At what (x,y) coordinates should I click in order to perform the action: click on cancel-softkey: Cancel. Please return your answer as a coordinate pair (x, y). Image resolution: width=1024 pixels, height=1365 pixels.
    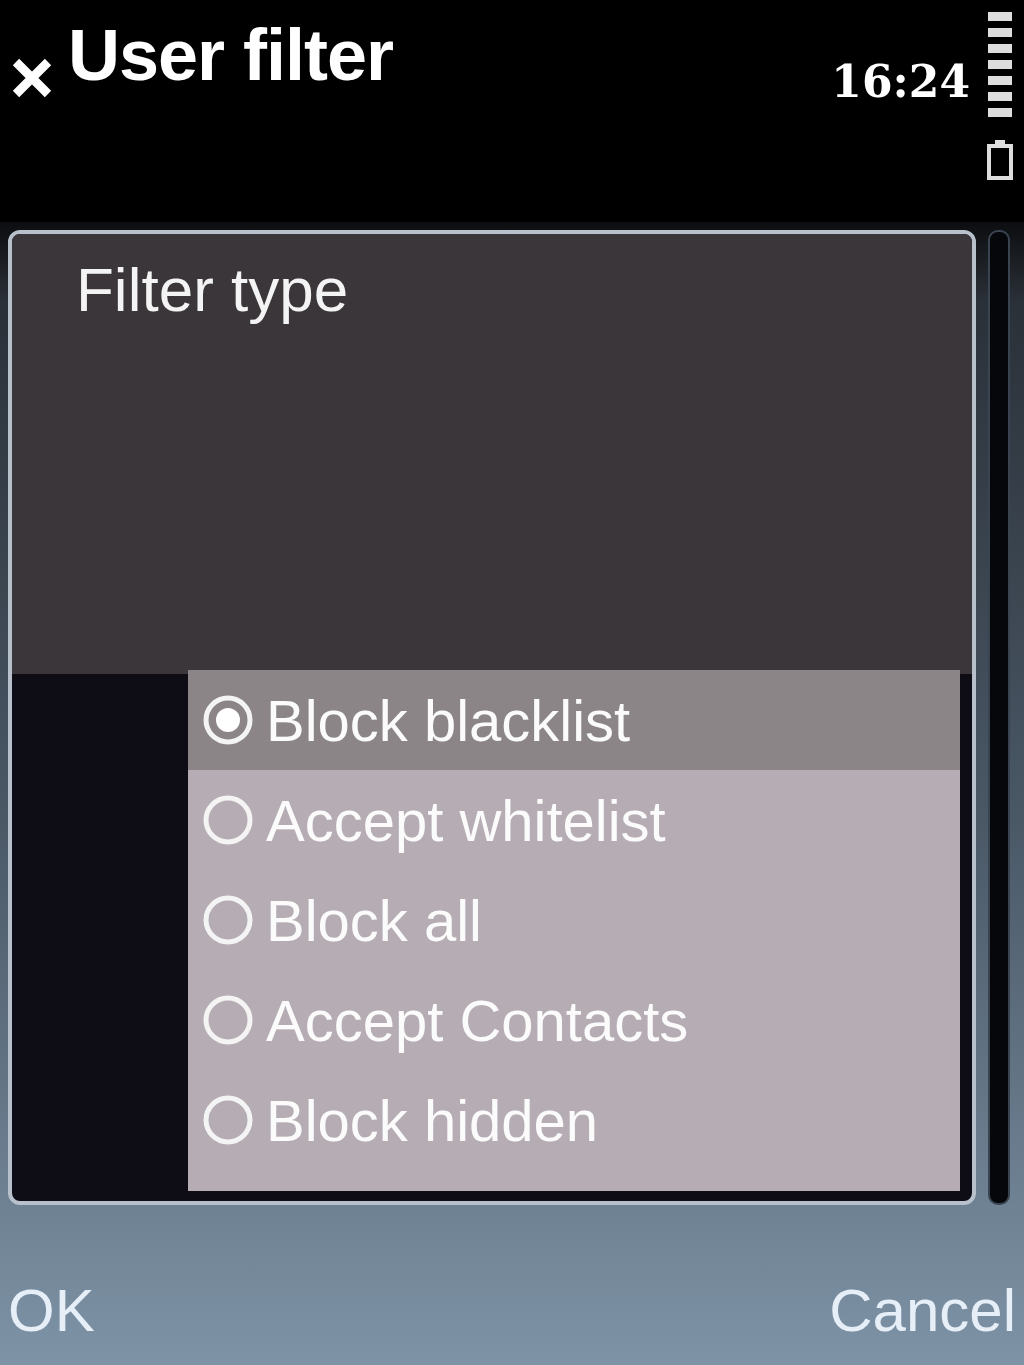
    Looking at the image, I should click on (922, 1310).